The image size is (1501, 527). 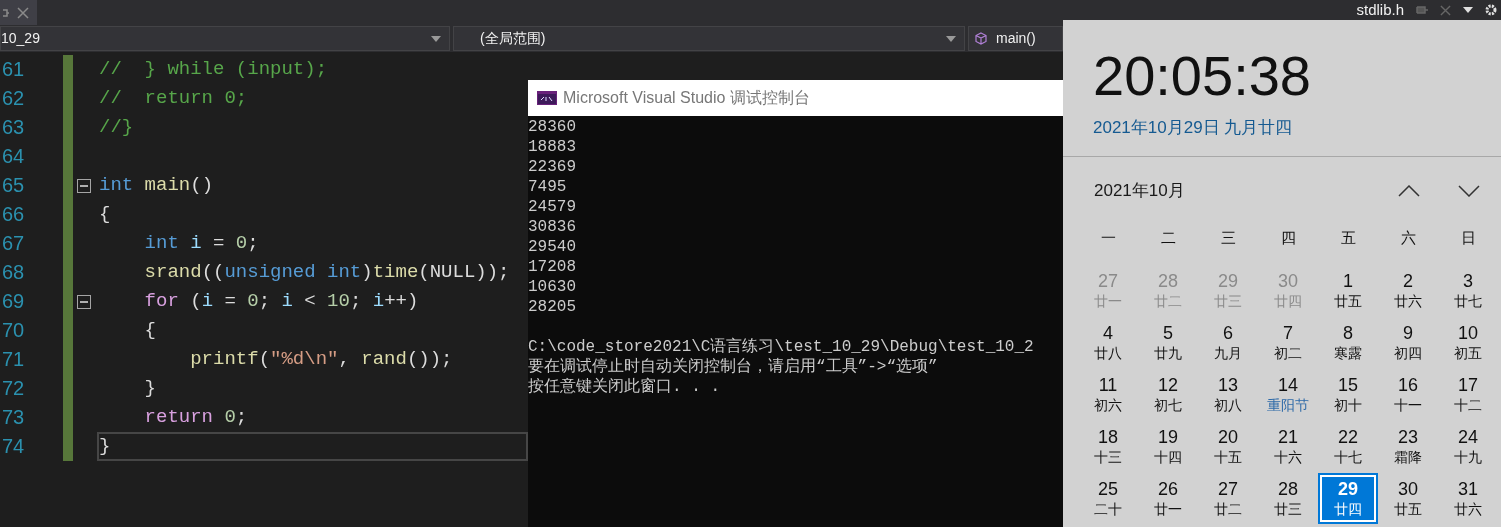 What do you see at coordinates (1297, 128) in the screenshot?
I see `clock-date: 2021年10月29日 九月廿四` at bounding box center [1297, 128].